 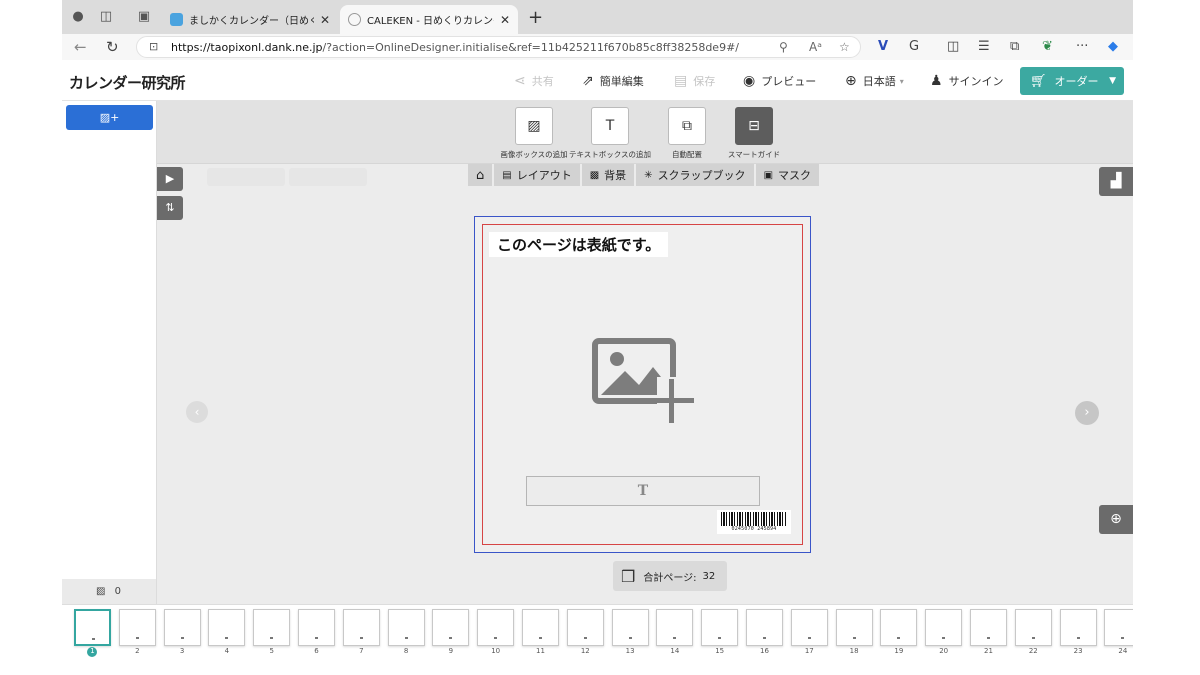 What do you see at coordinates (779, 81) in the screenshot?
I see `preview-button: ◉ プレビュー` at bounding box center [779, 81].